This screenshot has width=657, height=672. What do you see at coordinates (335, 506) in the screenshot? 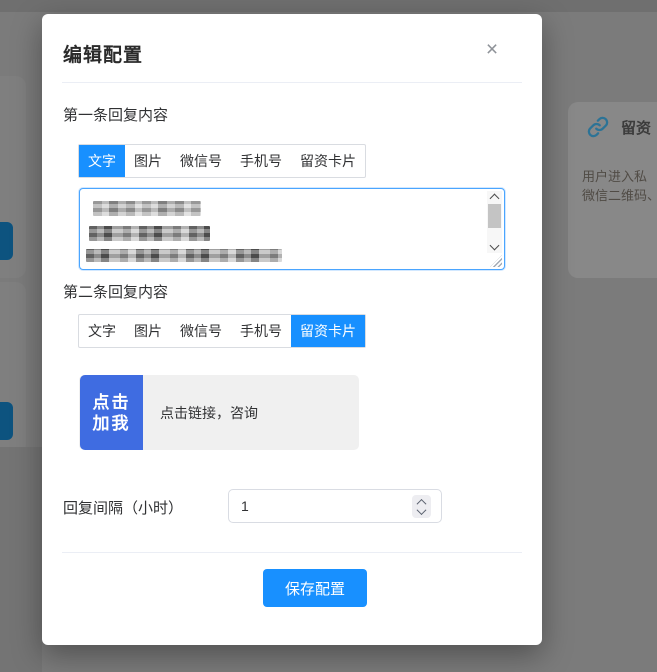
I see `reply-interval-input` at bounding box center [335, 506].